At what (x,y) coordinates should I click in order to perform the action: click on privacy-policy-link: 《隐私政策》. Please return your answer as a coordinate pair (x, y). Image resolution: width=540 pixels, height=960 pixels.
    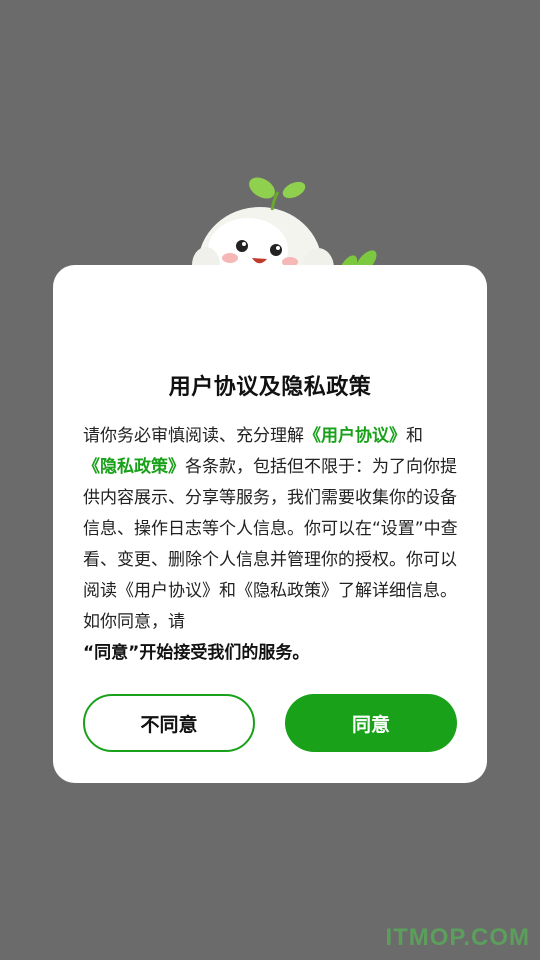
    Looking at the image, I should click on (134, 467).